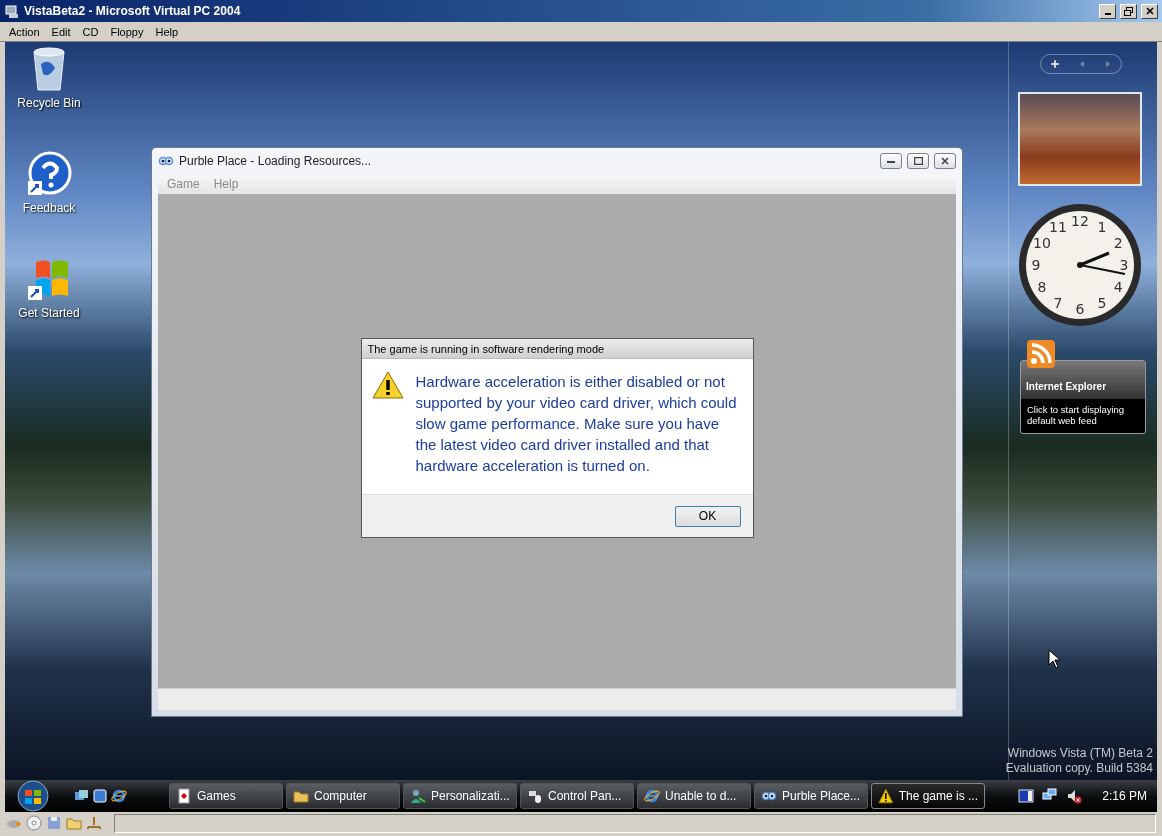 Image resolution: width=1162 pixels, height=836 pixels. What do you see at coordinates (1083, 397) in the screenshot?
I see `feed-gadget: Internet Explorer Click to start displaying default web feed` at bounding box center [1083, 397].